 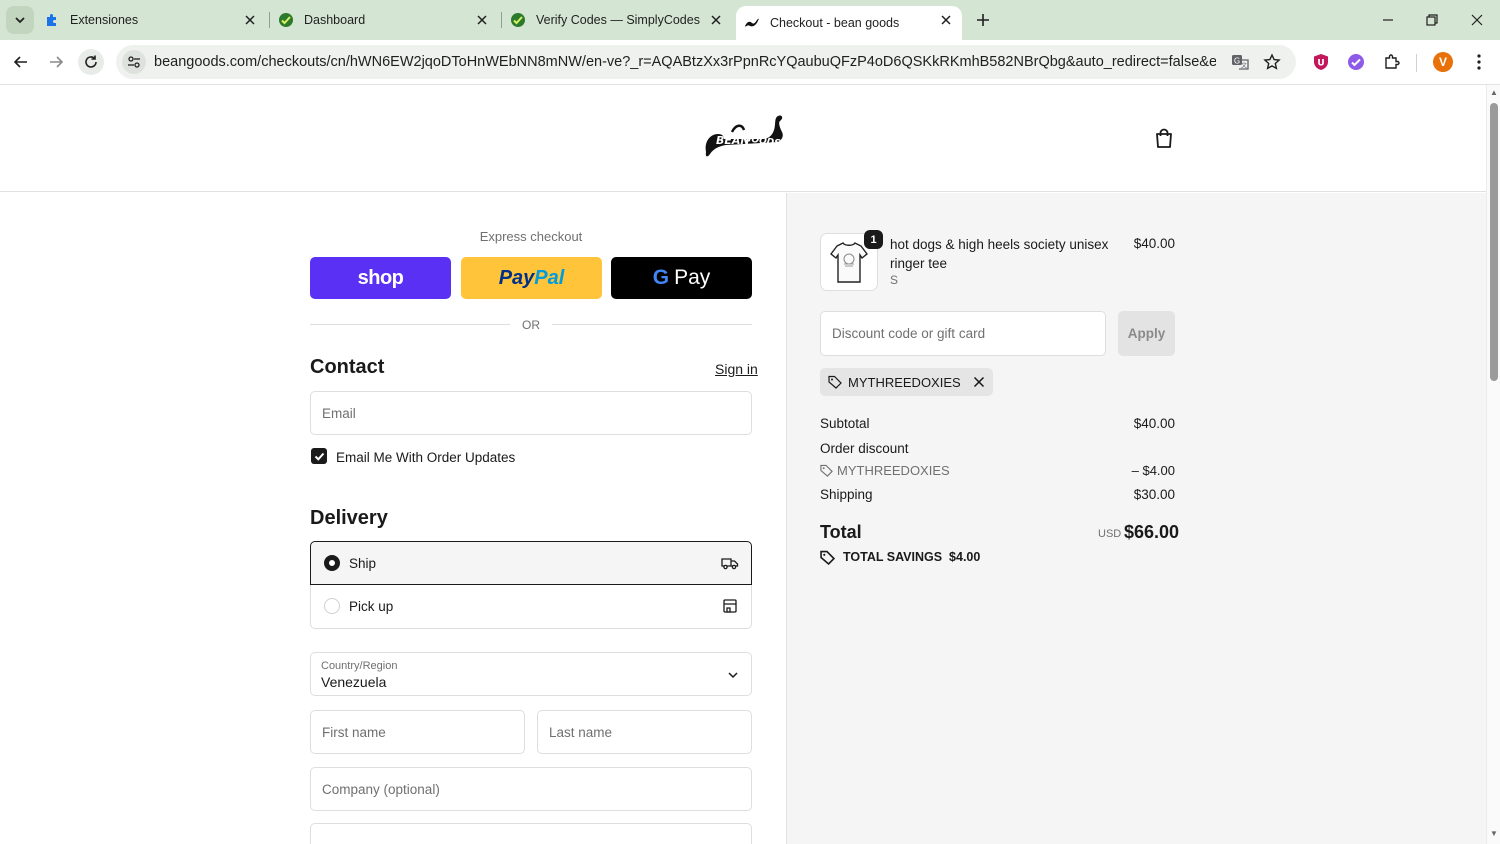 I want to click on remove-discount-icon, so click(x=979, y=382).